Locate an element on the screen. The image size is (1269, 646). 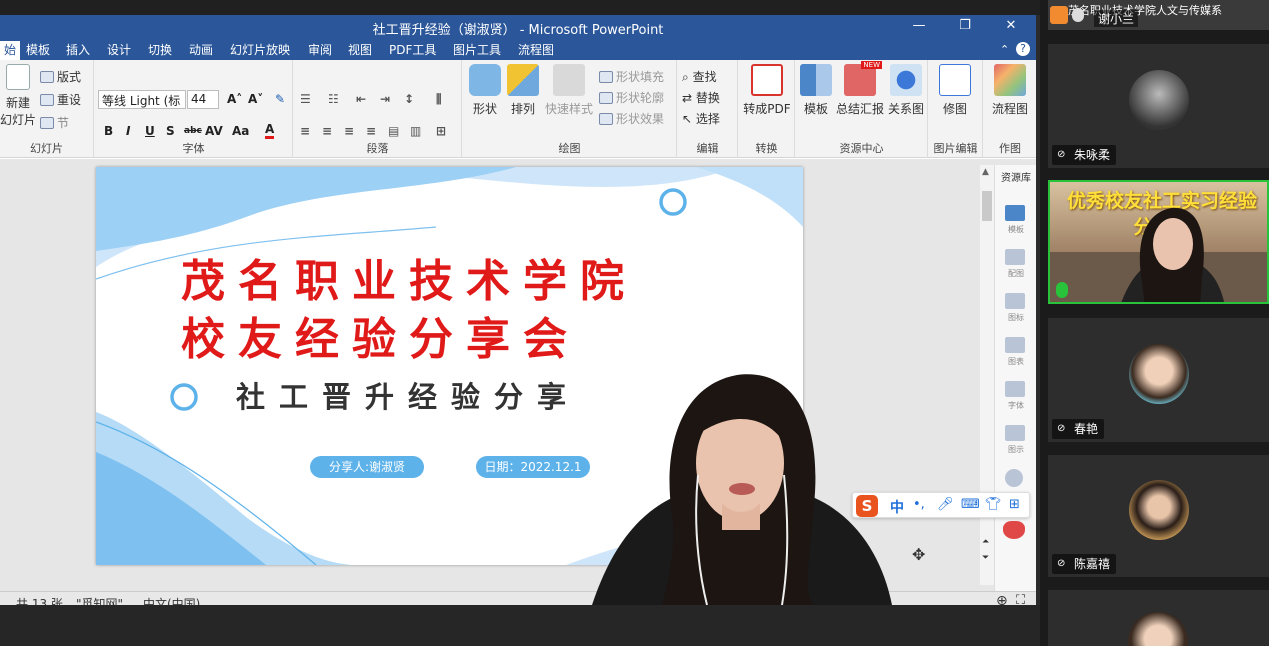
numbering-icon: ☷ is located at coordinates (333, 99).